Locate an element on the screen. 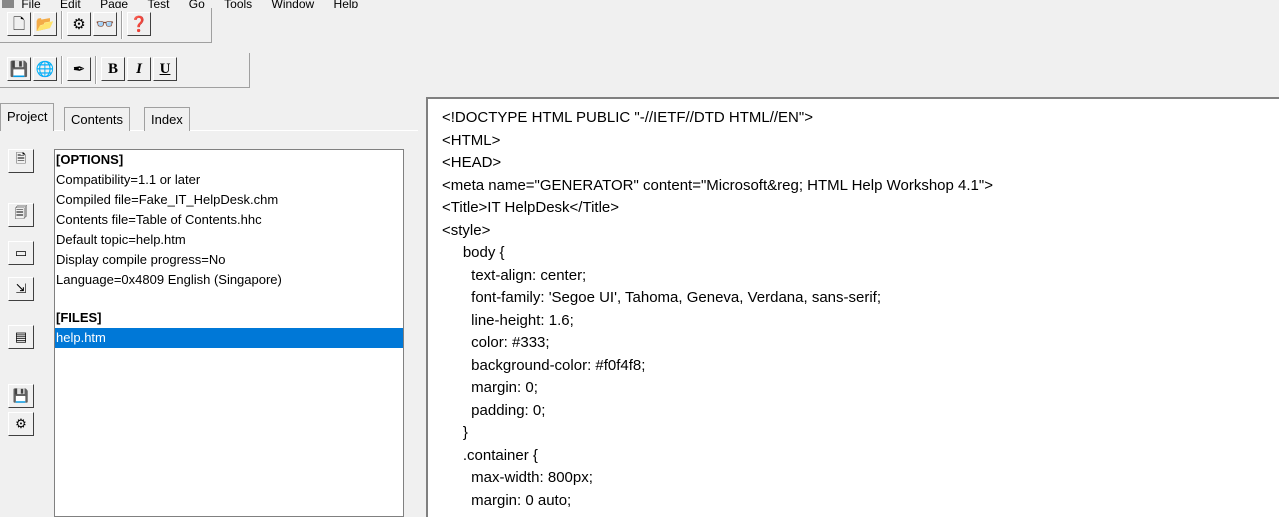  code-line: .container { is located at coordinates (860, 456).